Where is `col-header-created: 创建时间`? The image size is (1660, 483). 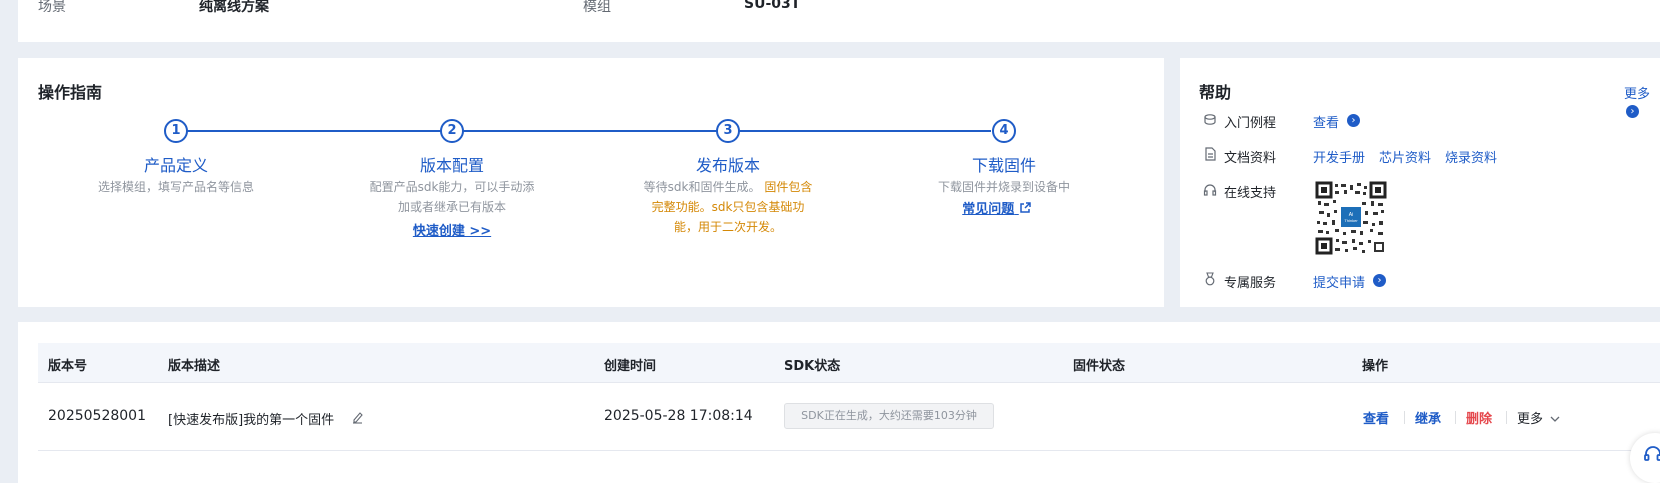 col-header-created: 创建时间 is located at coordinates (630, 366).